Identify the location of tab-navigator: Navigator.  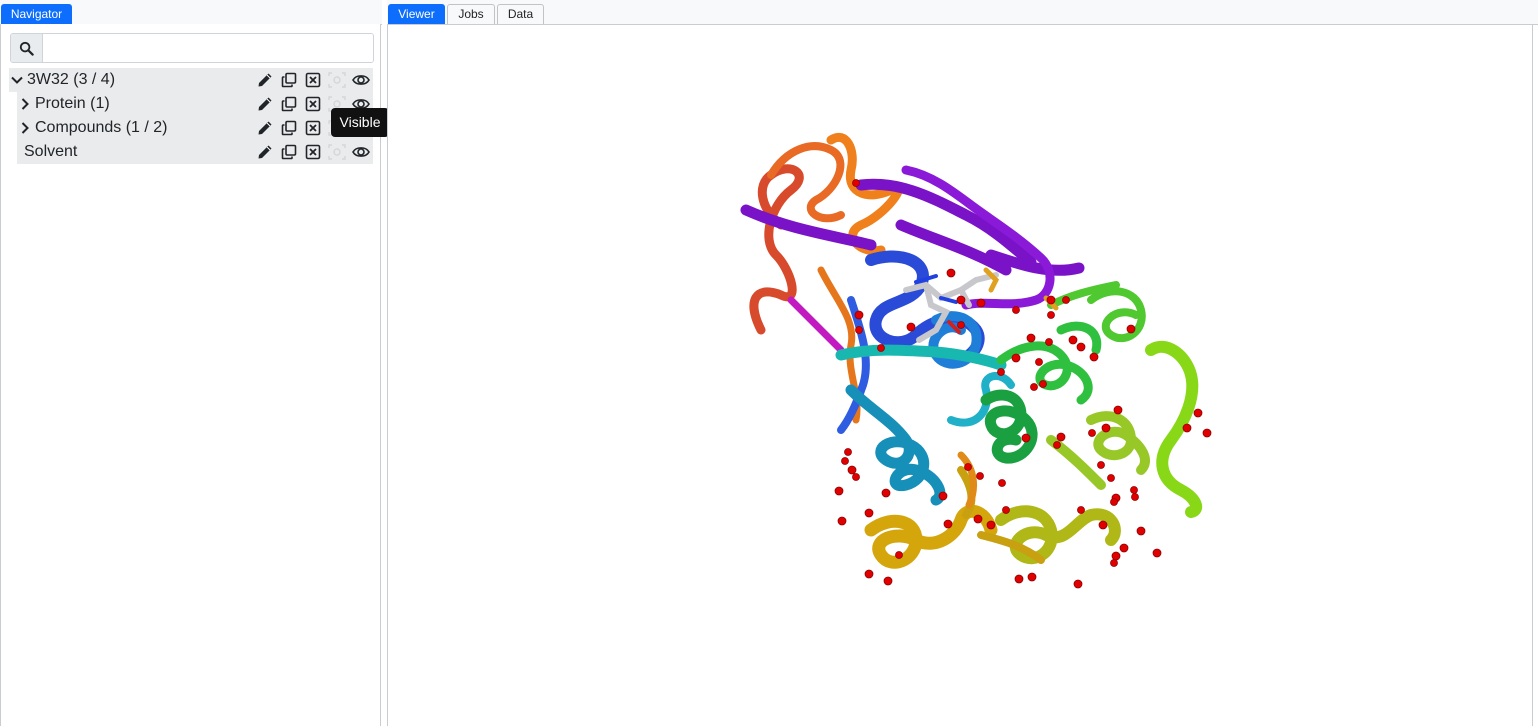
(36, 14).